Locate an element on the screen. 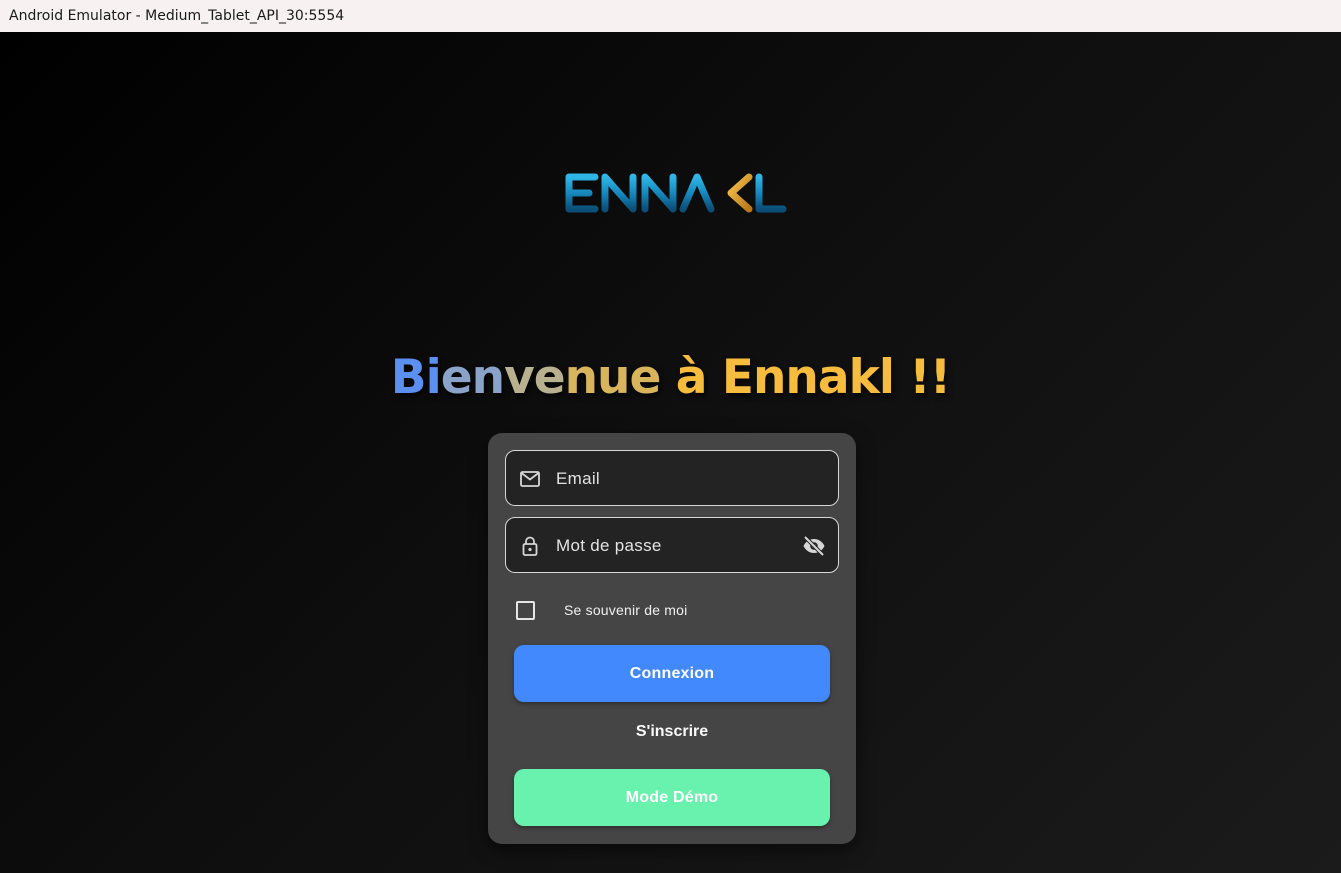  password-label: Mot de passe is located at coordinates (609, 545).